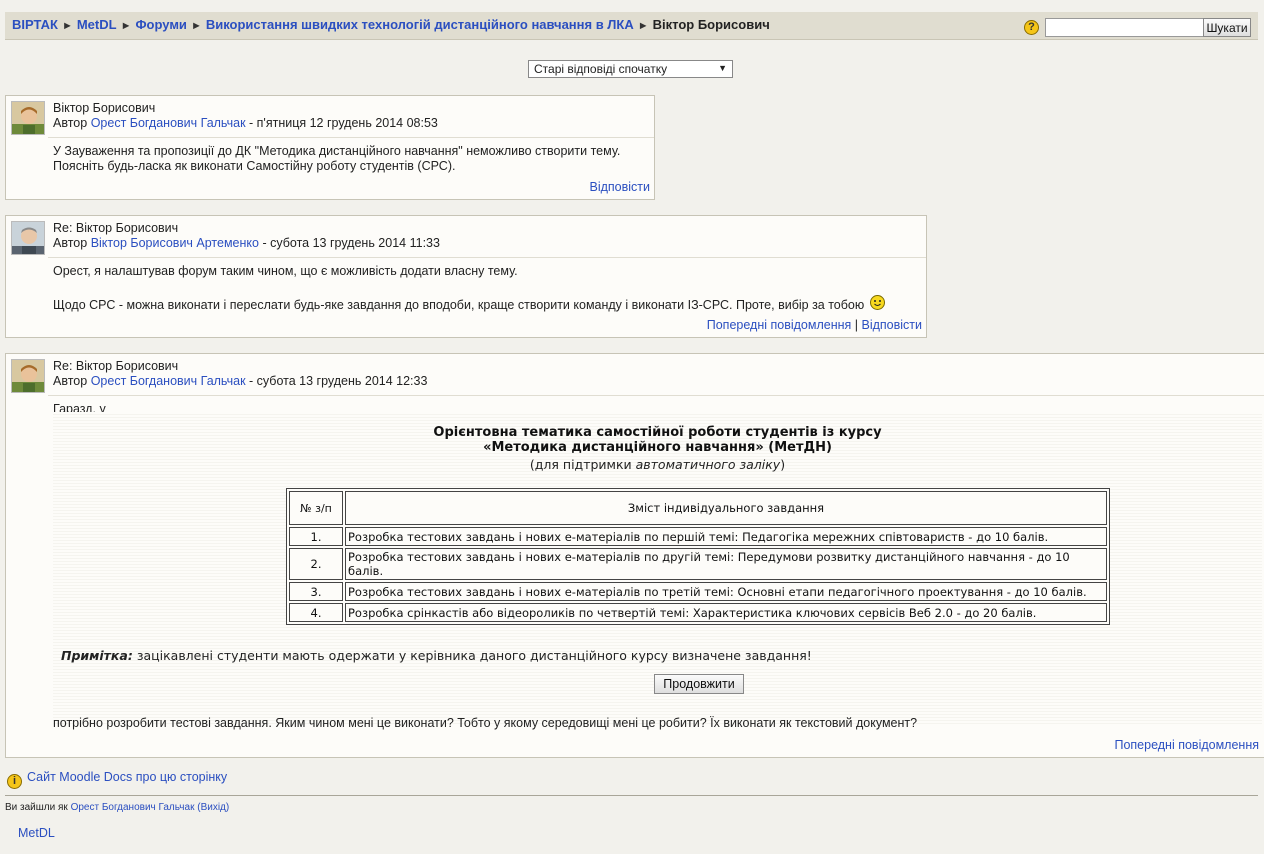 This screenshot has width=1264, height=854. What do you see at coordinates (722, 68) in the screenshot?
I see `dropdown-arrow-icon: ▼` at bounding box center [722, 68].